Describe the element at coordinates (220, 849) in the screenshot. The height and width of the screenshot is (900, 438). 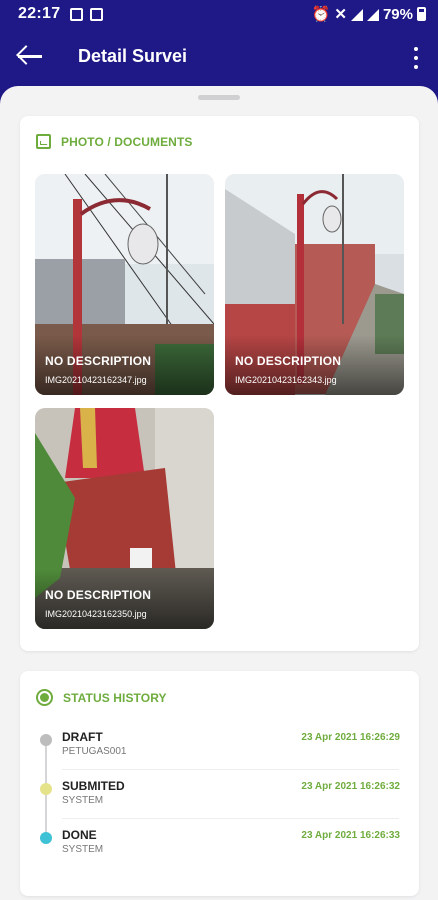
I see `status-history-item: DONE SYSTEM 23 Apr 2021 16:26:33` at that location.